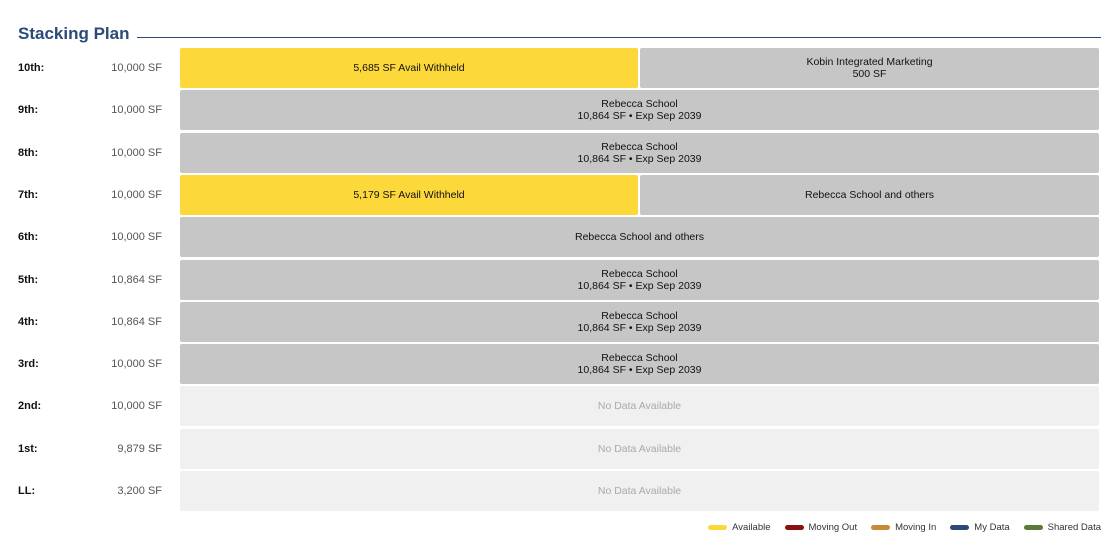 The image size is (1116, 545). I want to click on legend-item: Moving Out, so click(821, 527).